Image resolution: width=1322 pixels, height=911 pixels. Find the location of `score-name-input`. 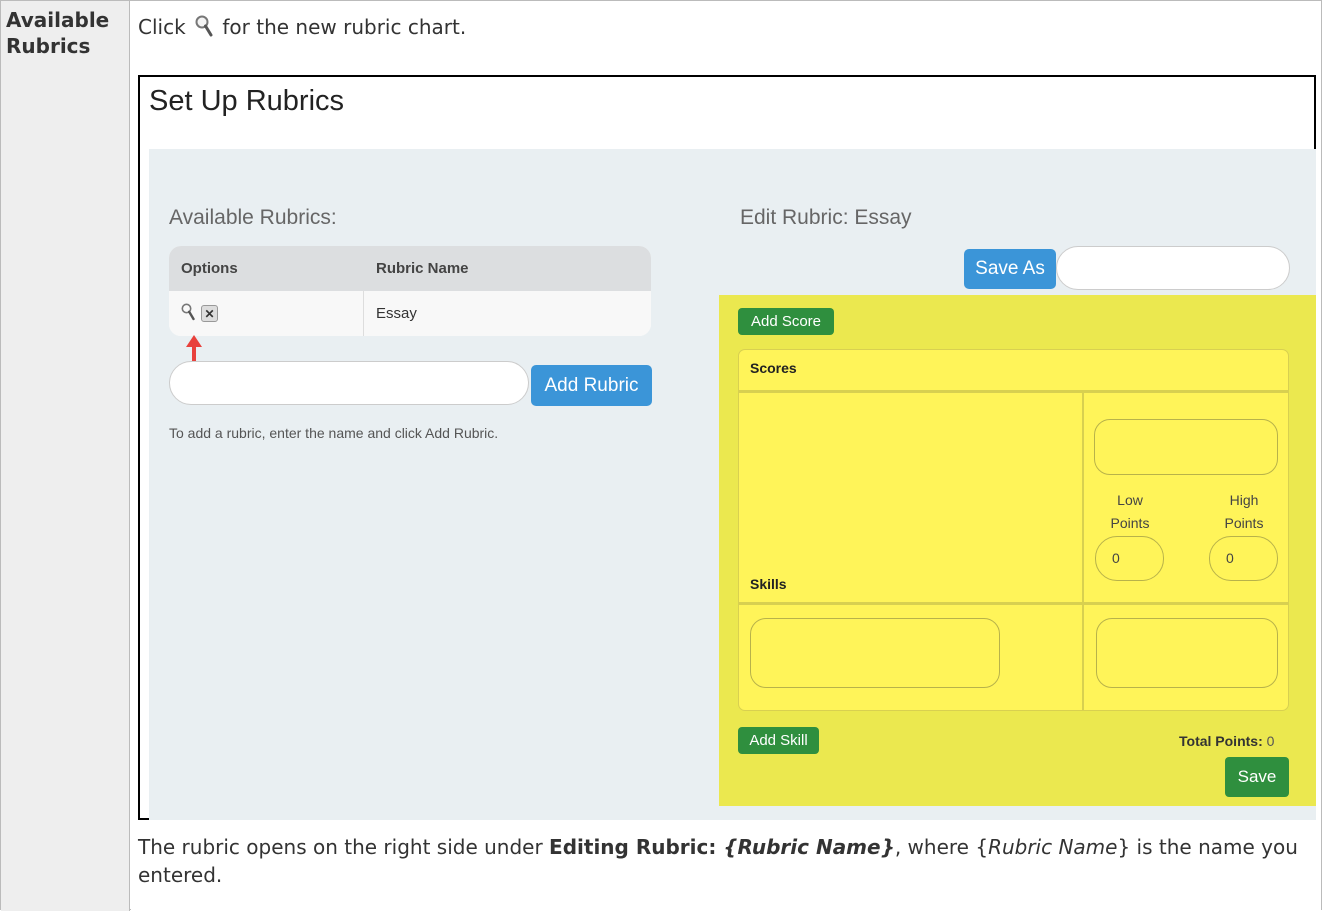

score-name-input is located at coordinates (1186, 447).